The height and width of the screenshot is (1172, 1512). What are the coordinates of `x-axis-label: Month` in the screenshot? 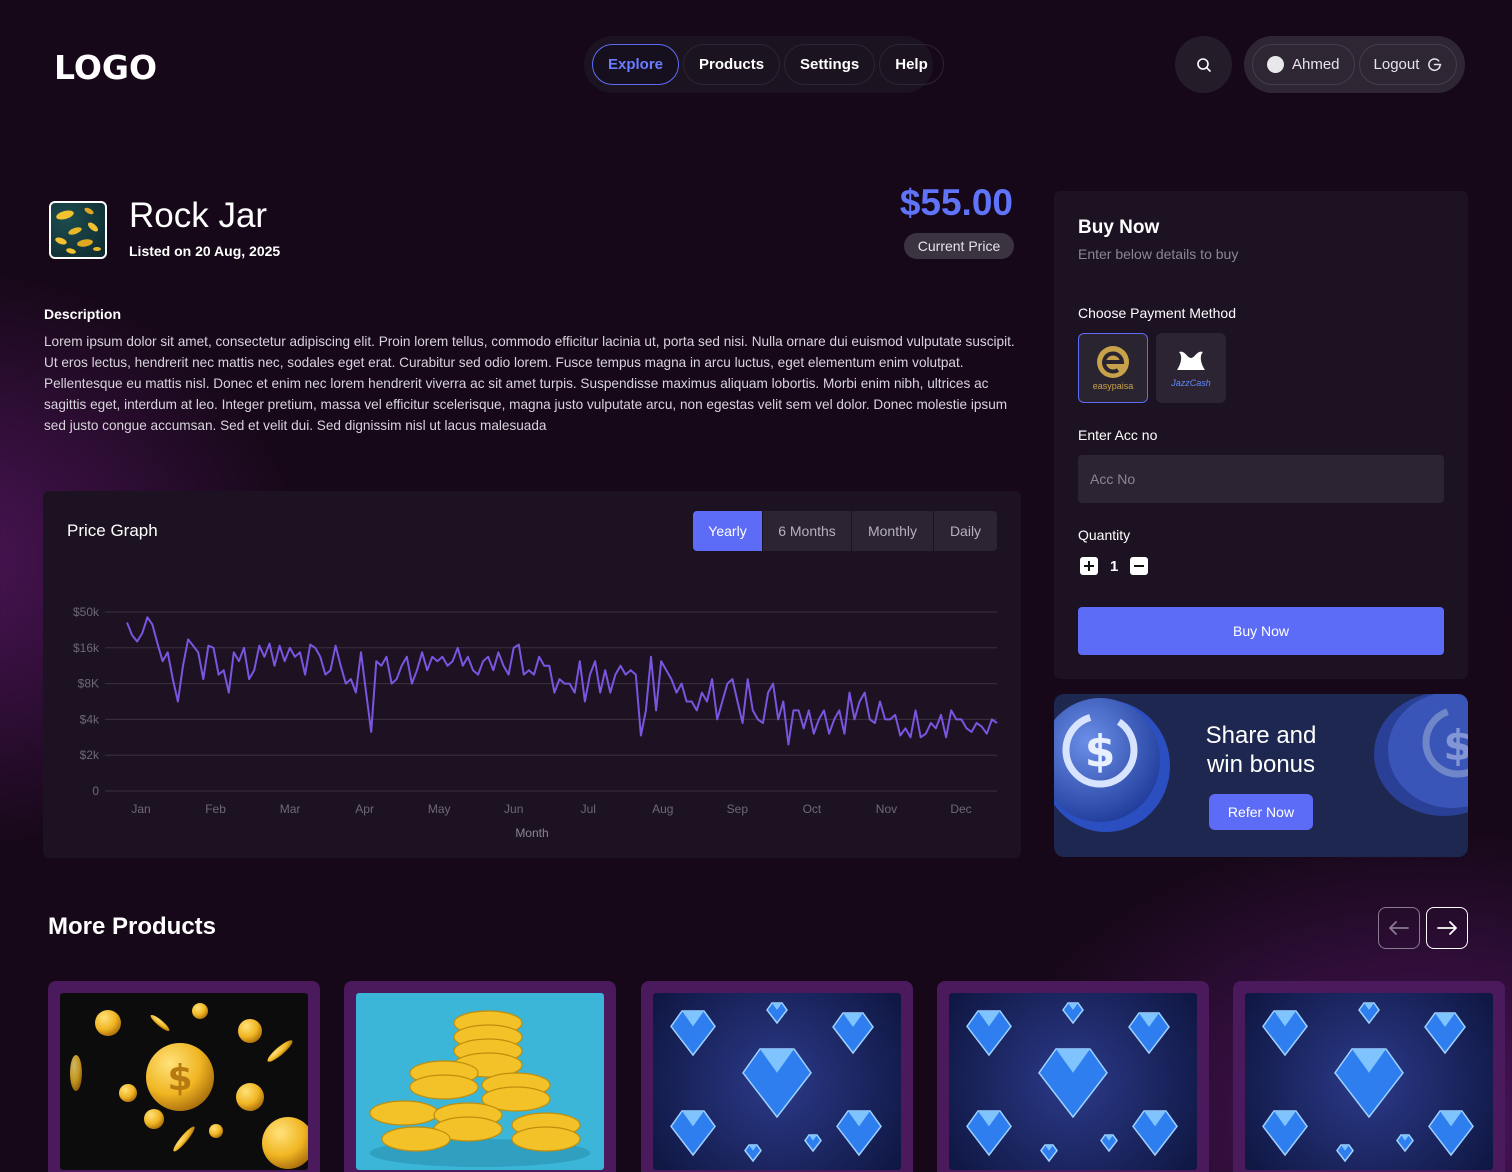 It's located at (531, 833).